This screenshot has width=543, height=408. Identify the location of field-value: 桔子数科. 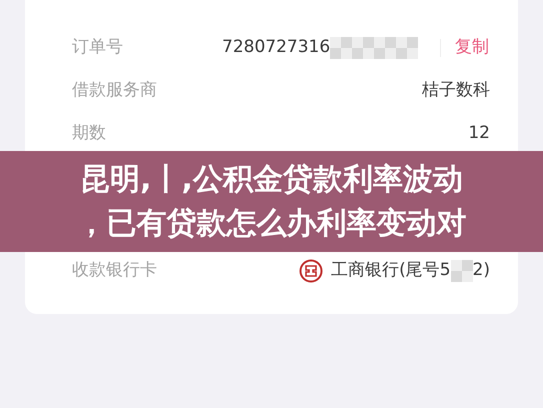
(456, 90).